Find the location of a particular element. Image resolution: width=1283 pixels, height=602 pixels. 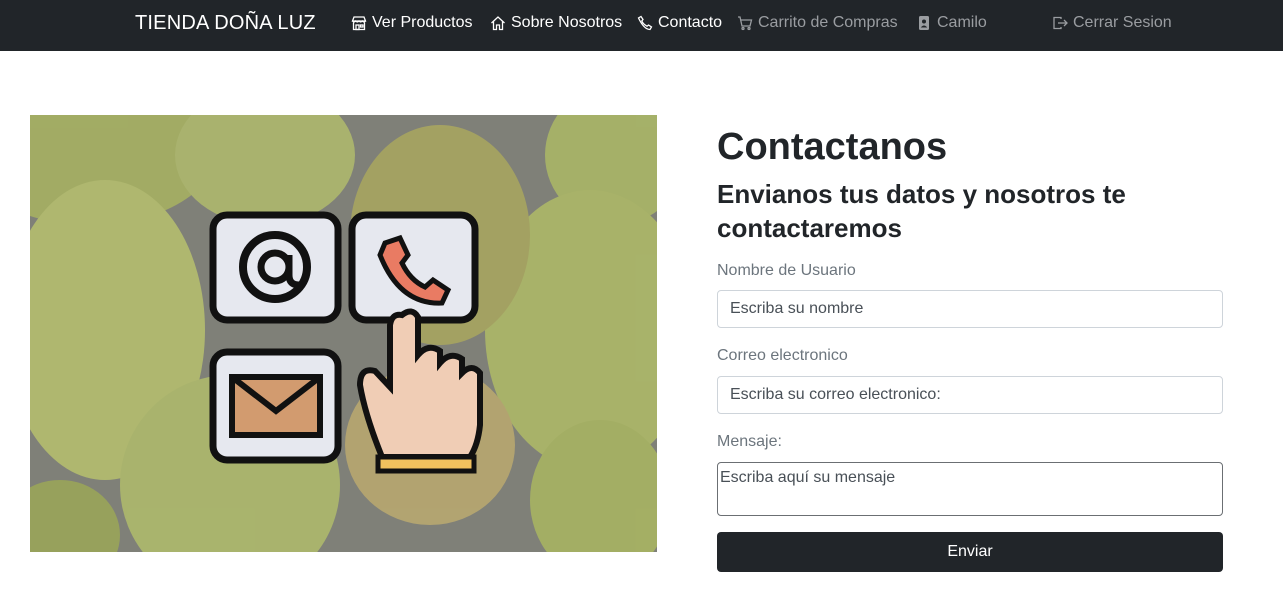

nav-contacto-label: Contacto is located at coordinates (690, 22).